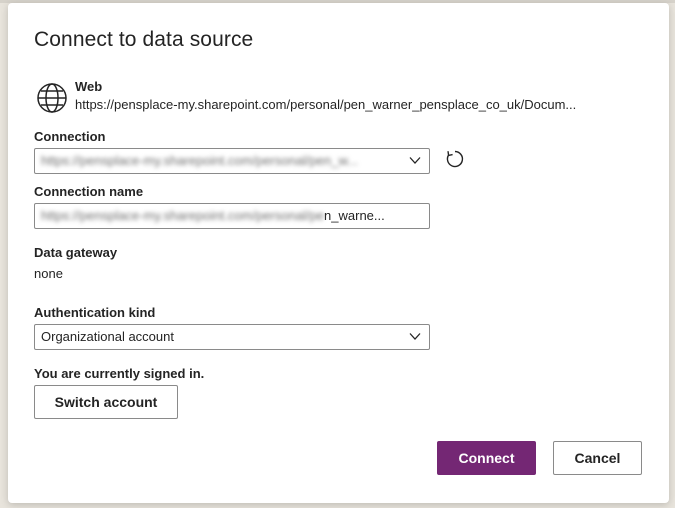  I want to click on data-gateway-value: none, so click(48, 273).